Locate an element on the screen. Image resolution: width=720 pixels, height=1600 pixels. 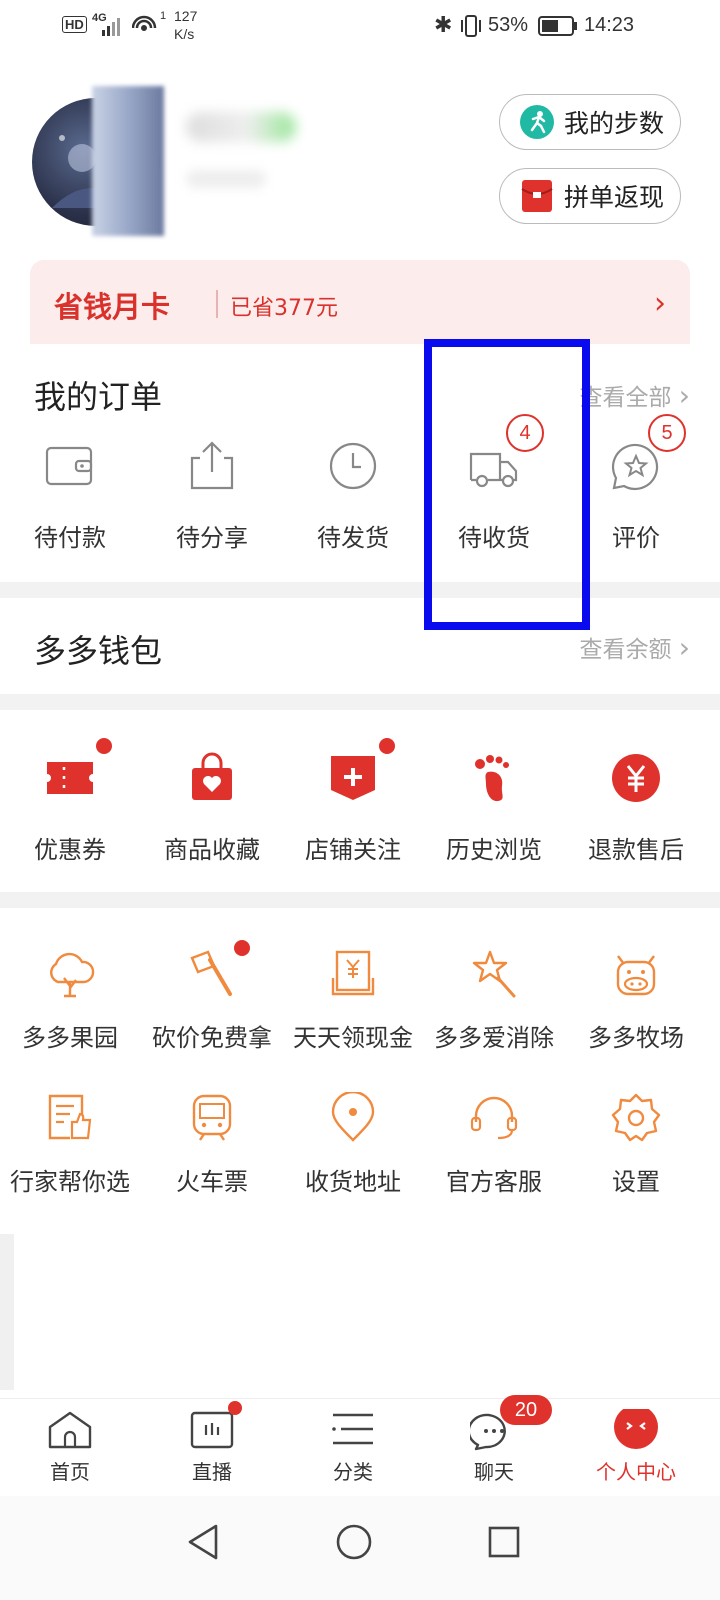
running-icon is located at coordinates (537, 122).